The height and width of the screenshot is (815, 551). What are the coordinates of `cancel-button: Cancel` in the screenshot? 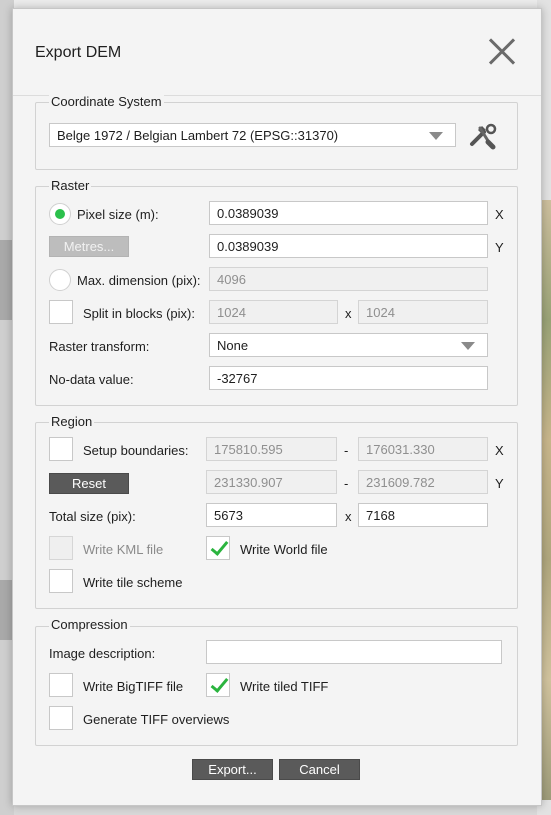 It's located at (319, 769).